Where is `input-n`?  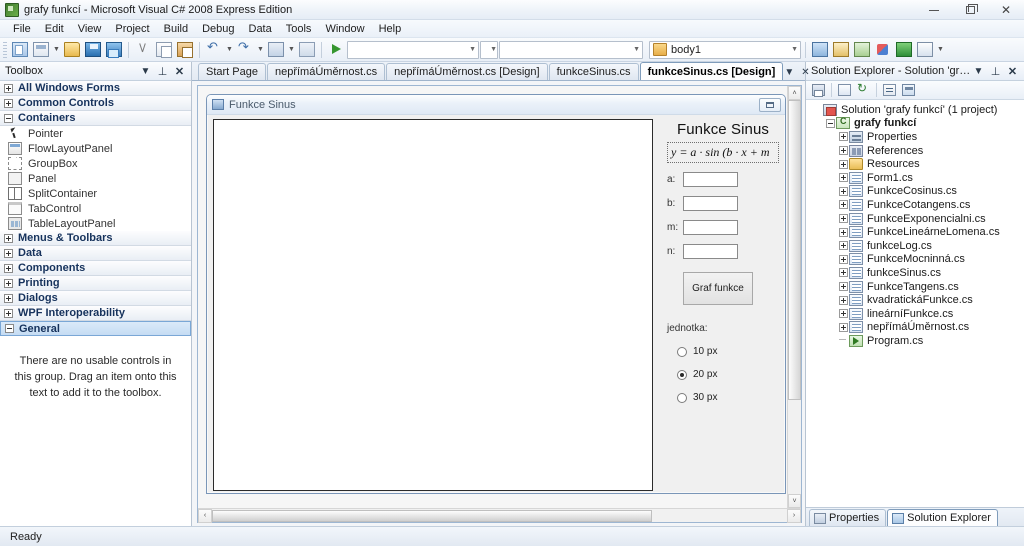
input-n is located at coordinates (710, 251).